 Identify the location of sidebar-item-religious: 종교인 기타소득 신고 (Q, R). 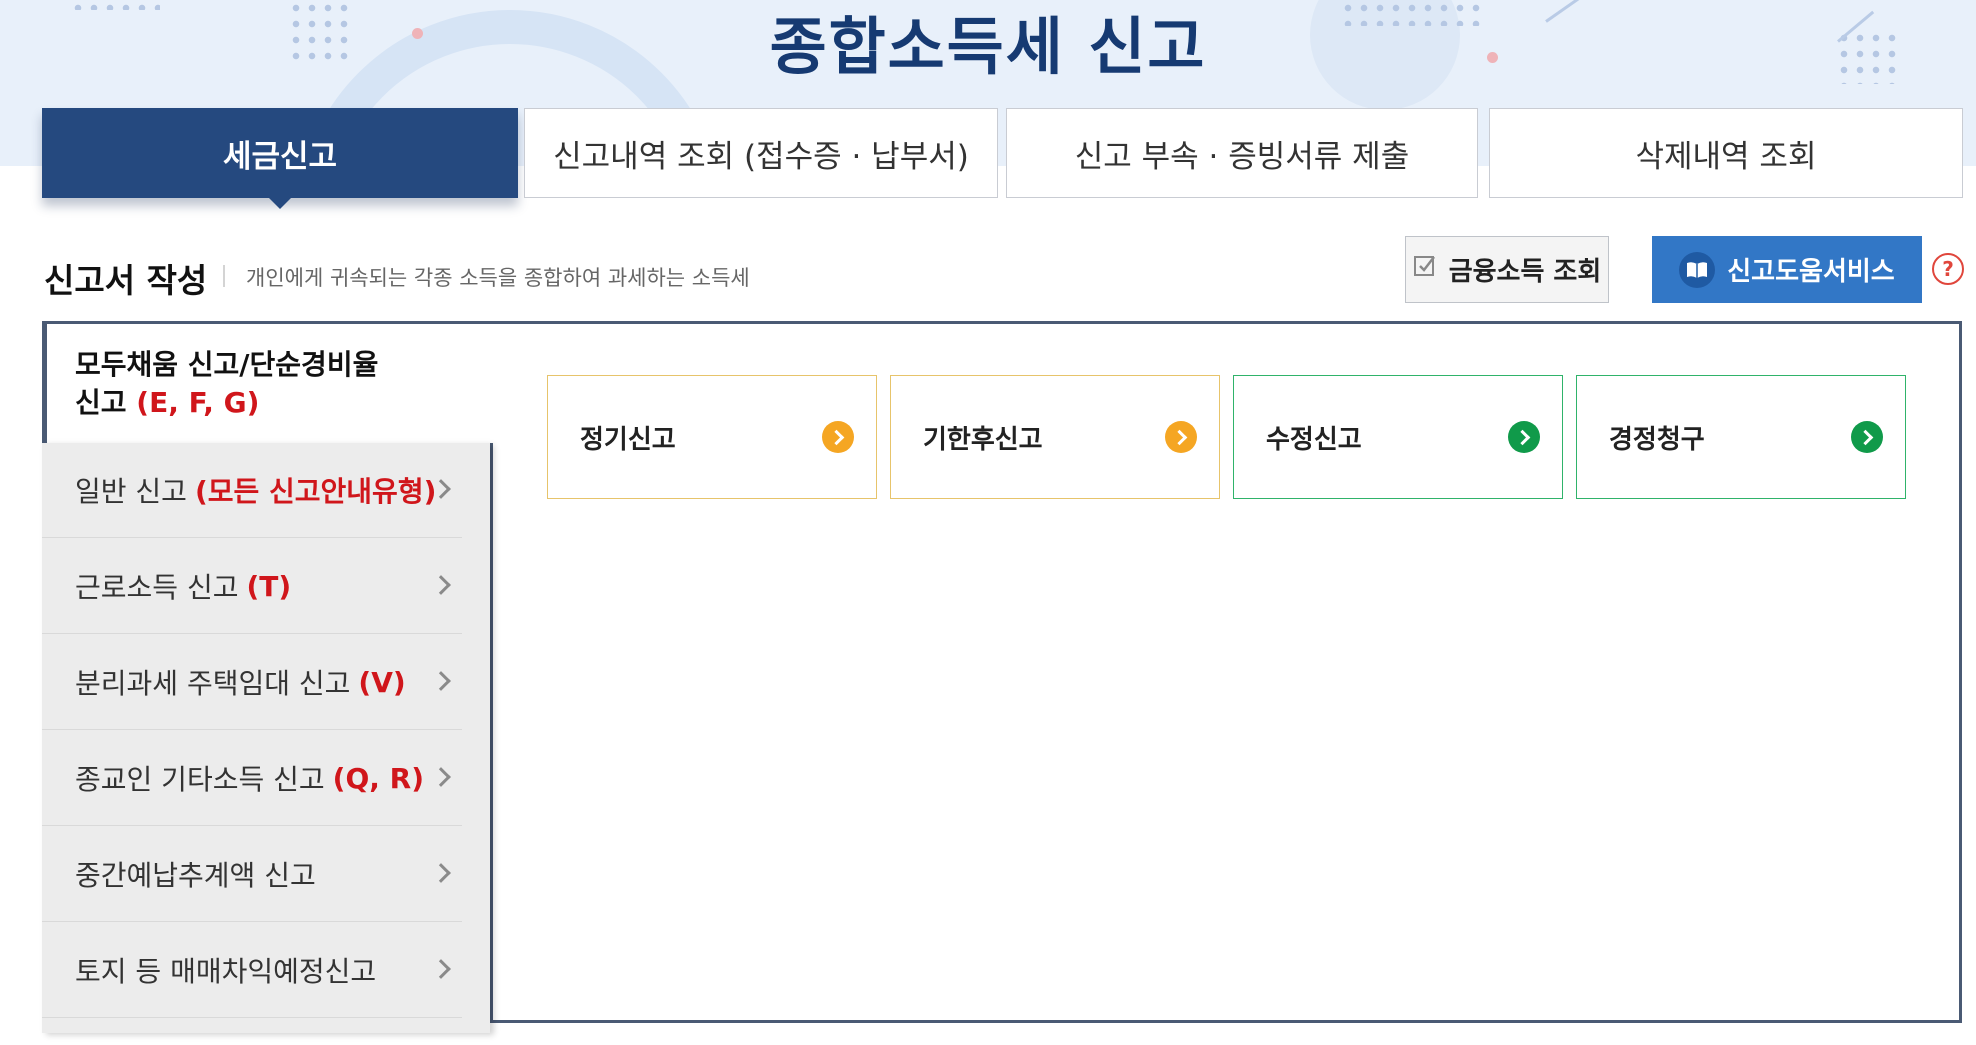
(252, 778).